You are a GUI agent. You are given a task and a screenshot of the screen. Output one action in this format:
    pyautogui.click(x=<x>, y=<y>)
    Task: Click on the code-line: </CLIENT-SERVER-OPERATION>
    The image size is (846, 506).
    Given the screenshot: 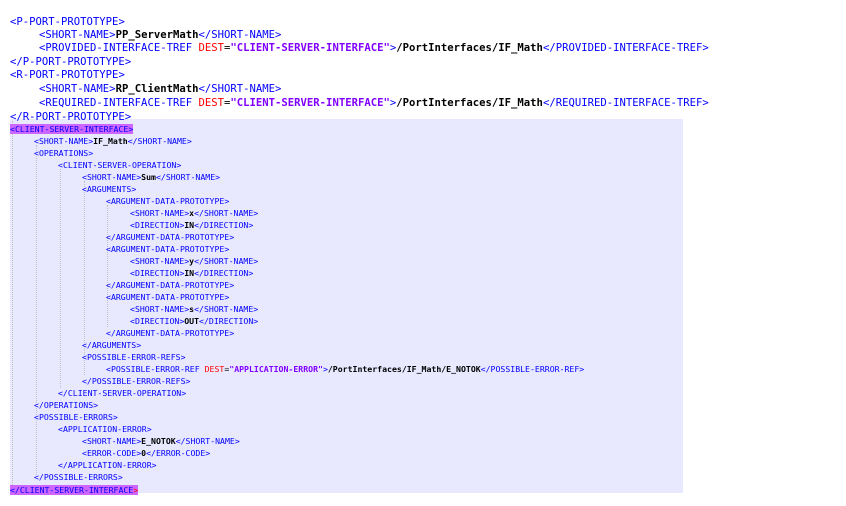 What is the action you would take?
    pyautogui.click(x=122, y=393)
    